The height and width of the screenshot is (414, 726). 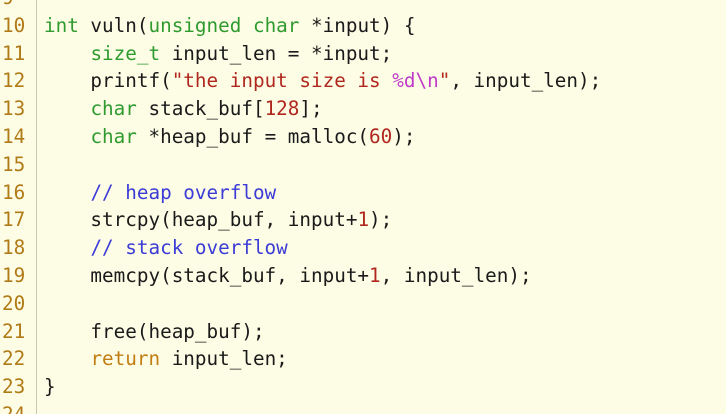 I want to click on code-text: // heap overflow, so click(x=160, y=193).